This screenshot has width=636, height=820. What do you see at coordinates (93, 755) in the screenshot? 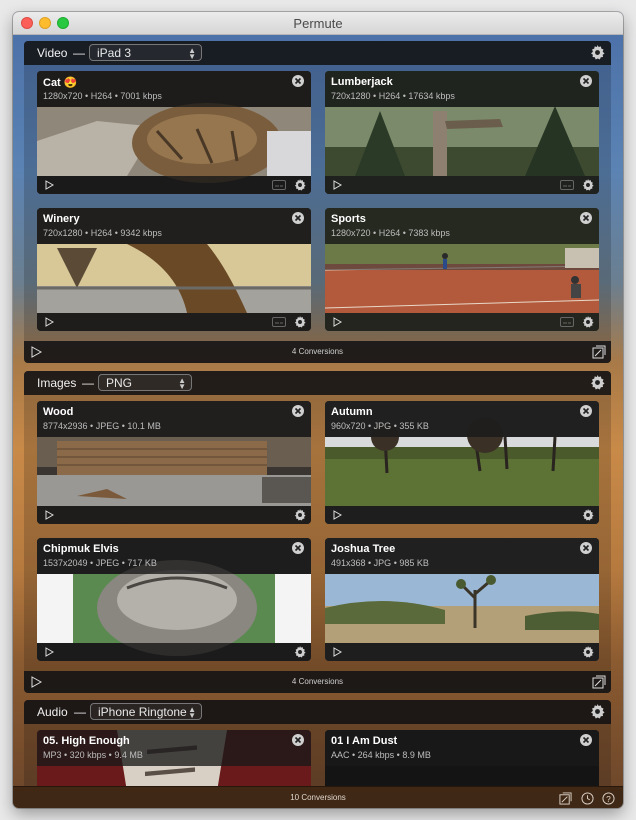
I see `card-meta: MP3 • 320 kbps • 9.4 MB` at bounding box center [93, 755].